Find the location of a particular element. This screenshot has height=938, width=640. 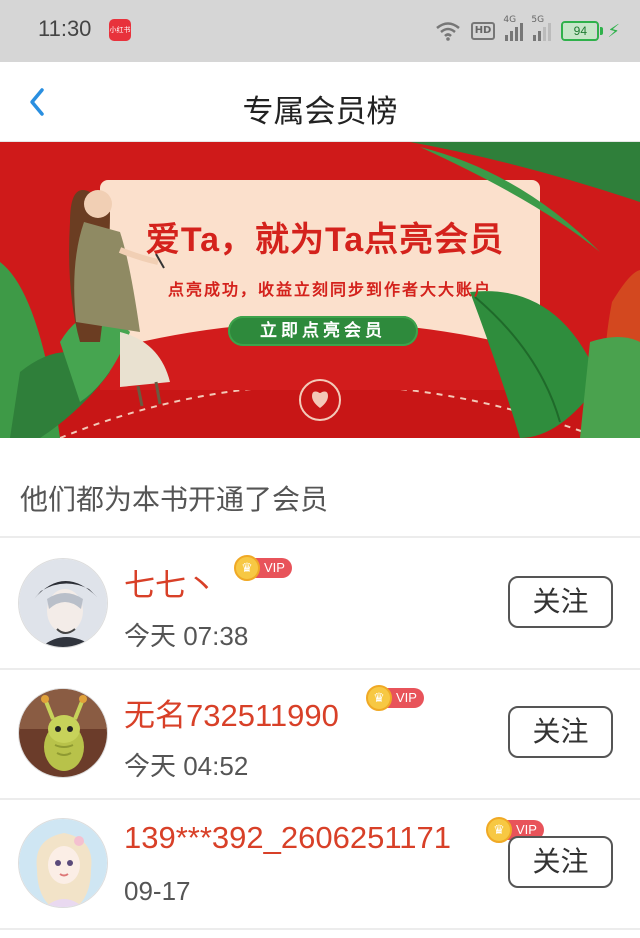

signal-5g-icon: 5G is located at coordinates (541, 28).